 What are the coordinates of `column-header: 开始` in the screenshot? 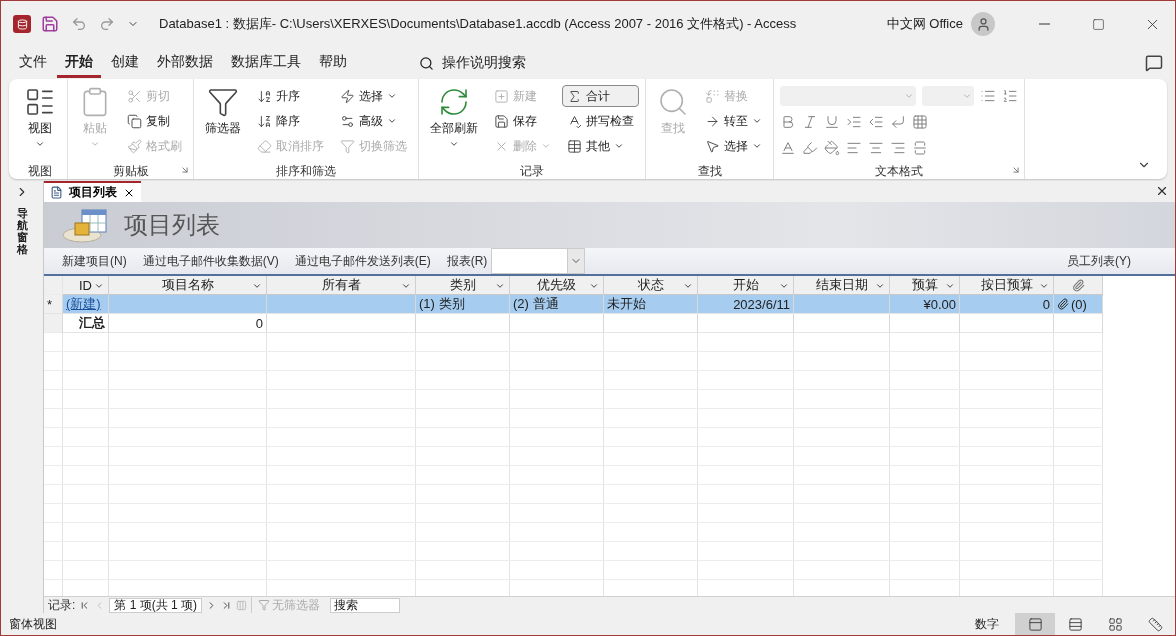 It's located at (746, 285).